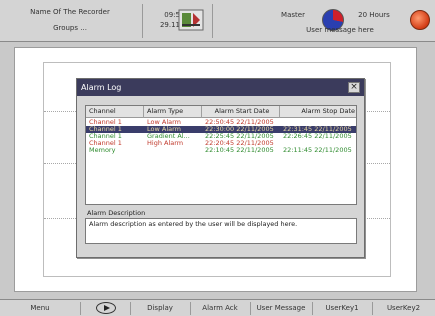  What do you see at coordinates (116, 213) in the screenshot?
I see `description-label: Alarm Description` at bounding box center [116, 213].